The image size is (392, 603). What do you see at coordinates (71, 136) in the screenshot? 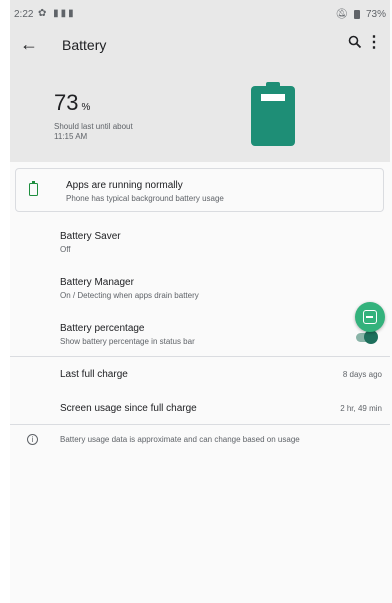
I see `estimate-line-2: 11:15 AM` at bounding box center [71, 136].